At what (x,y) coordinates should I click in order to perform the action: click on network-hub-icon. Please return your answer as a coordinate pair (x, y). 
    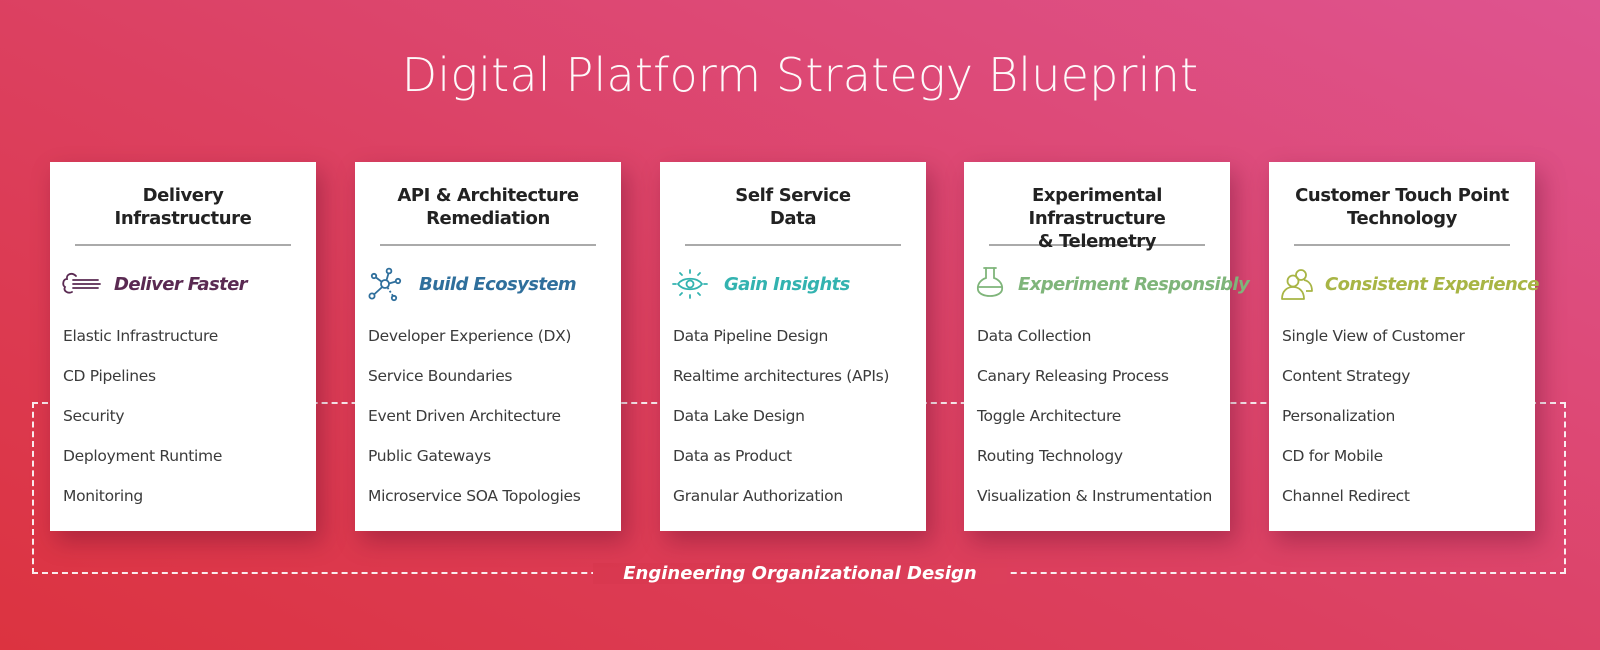
    Looking at the image, I should click on (385, 284).